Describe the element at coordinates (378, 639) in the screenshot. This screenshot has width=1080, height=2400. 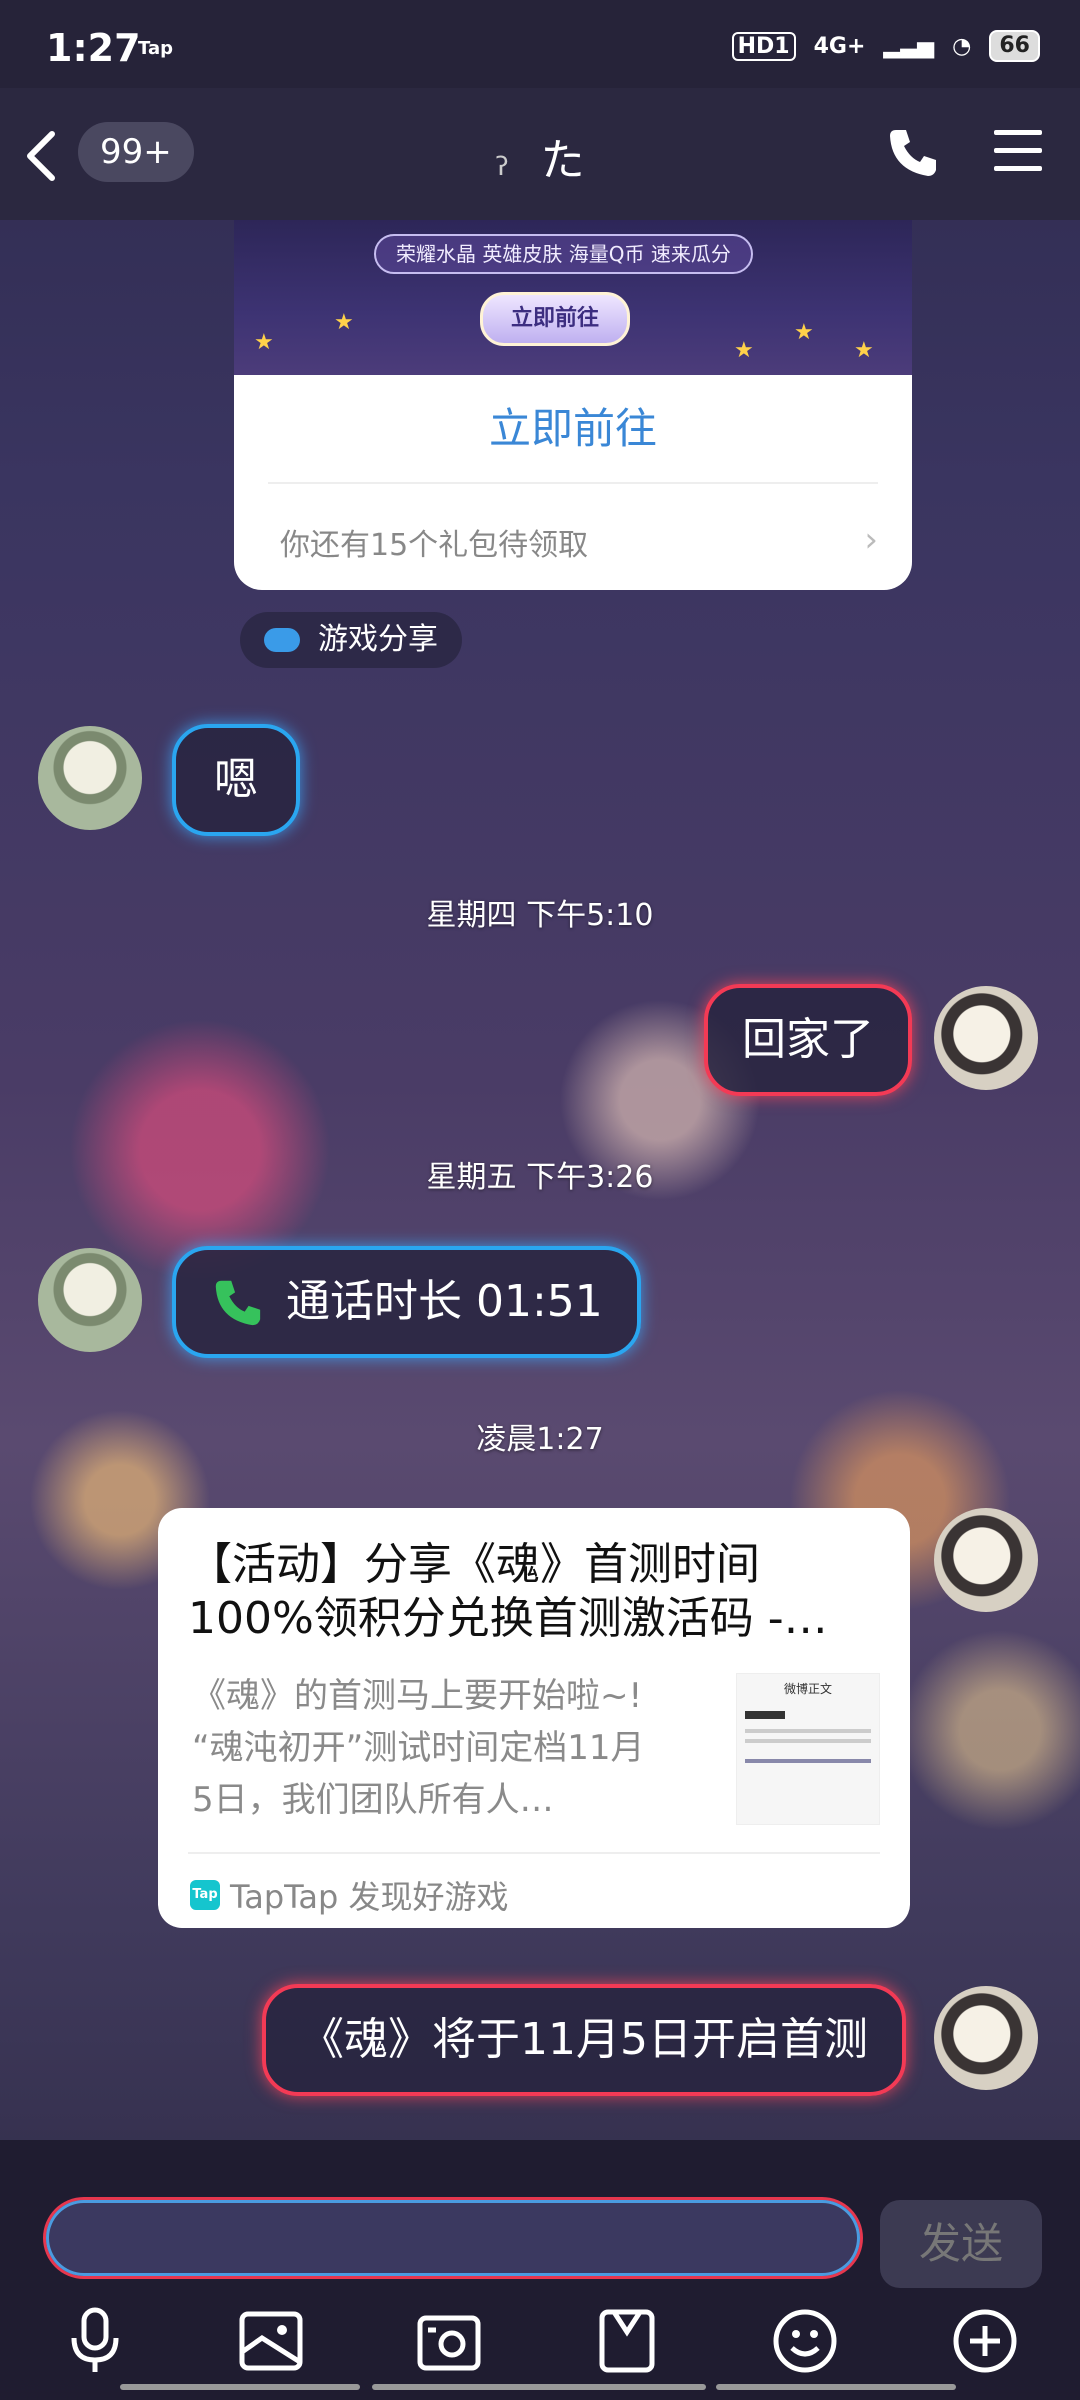
I see `share-tag-label: 游戏分享` at that location.